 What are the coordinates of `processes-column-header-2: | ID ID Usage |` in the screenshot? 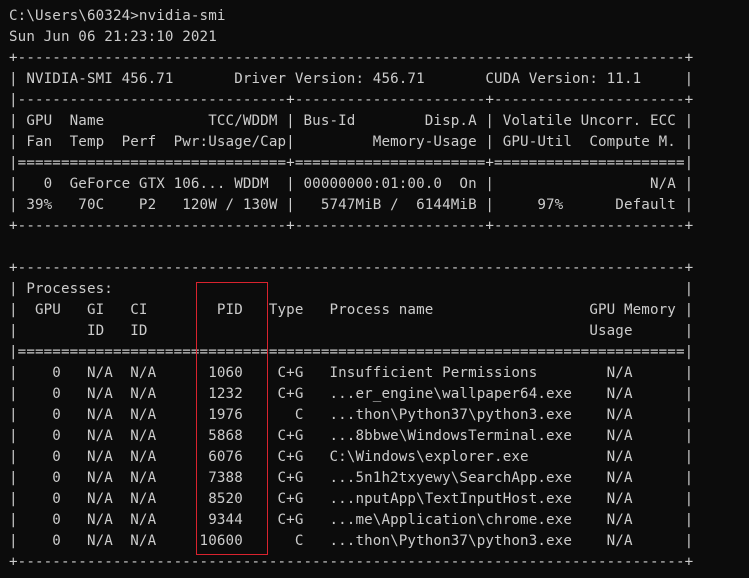 It's located at (351, 331).